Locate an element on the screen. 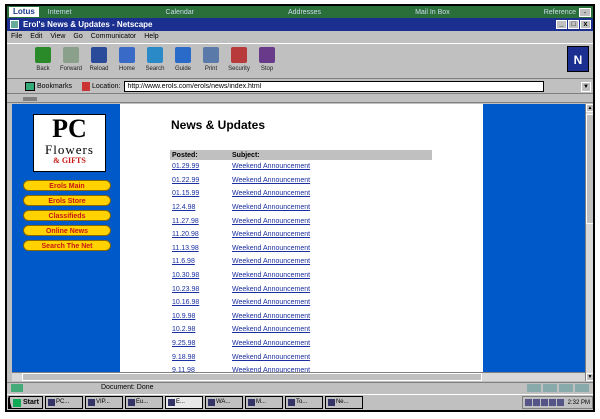 Image resolution: width=600 pixels, height=419 pixels. scroll-down-icon: ▼ is located at coordinates (589, 377).